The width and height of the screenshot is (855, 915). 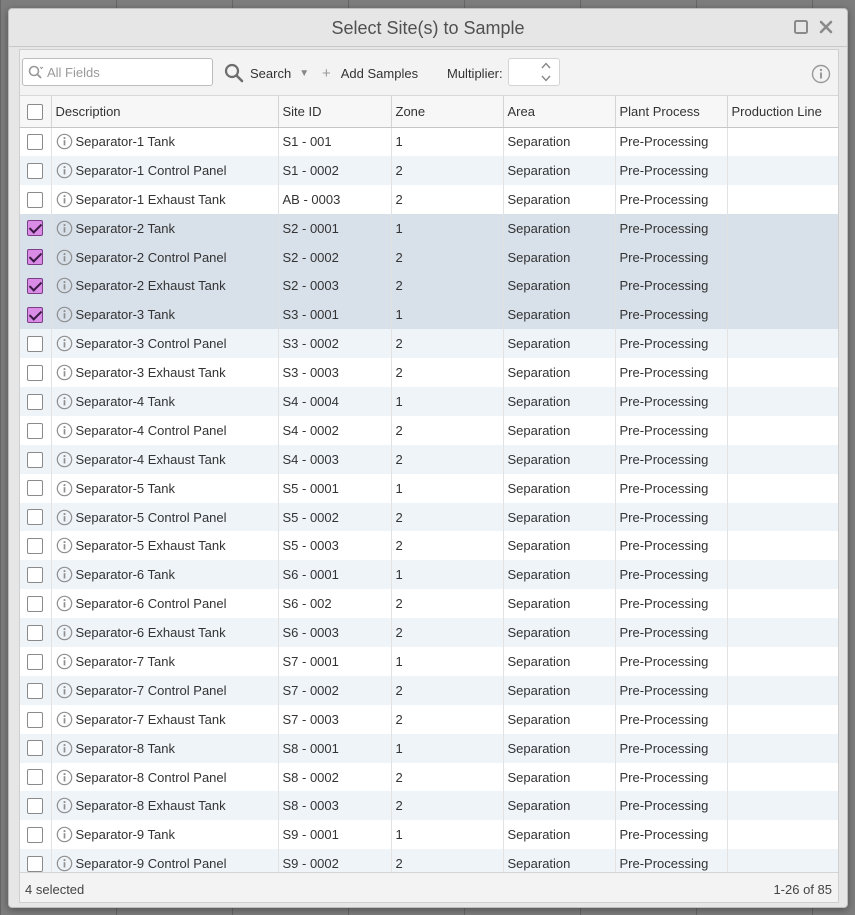 What do you see at coordinates (447, 112) in the screenshot?
I see `column-header-zone: Zone` at bounding box center [447, 112].